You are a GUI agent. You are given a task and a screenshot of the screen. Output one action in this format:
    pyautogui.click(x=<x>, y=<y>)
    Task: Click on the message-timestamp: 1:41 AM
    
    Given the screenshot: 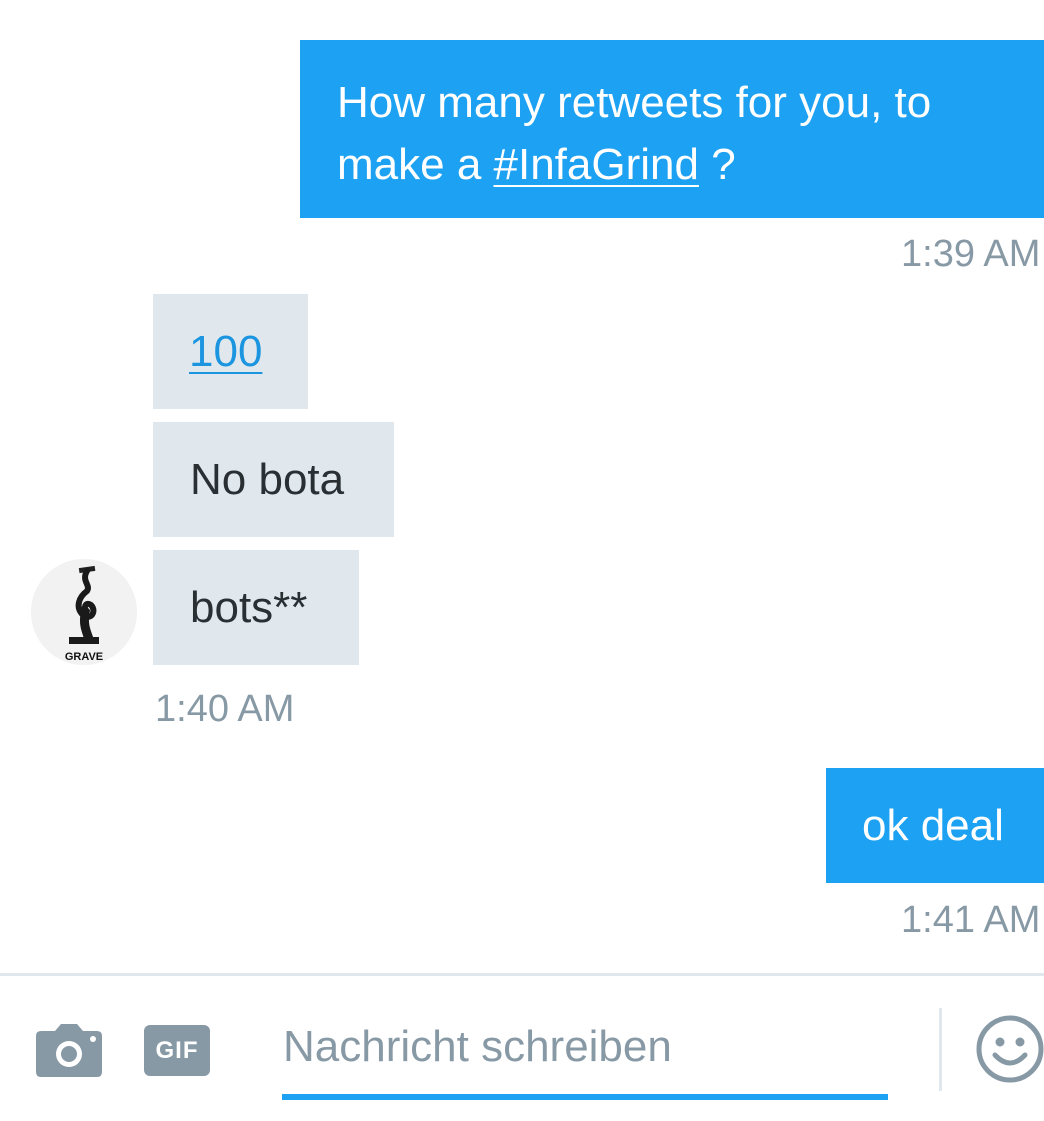 What is the action you would take?
    pyautogui.click(x=971, y=920)
    